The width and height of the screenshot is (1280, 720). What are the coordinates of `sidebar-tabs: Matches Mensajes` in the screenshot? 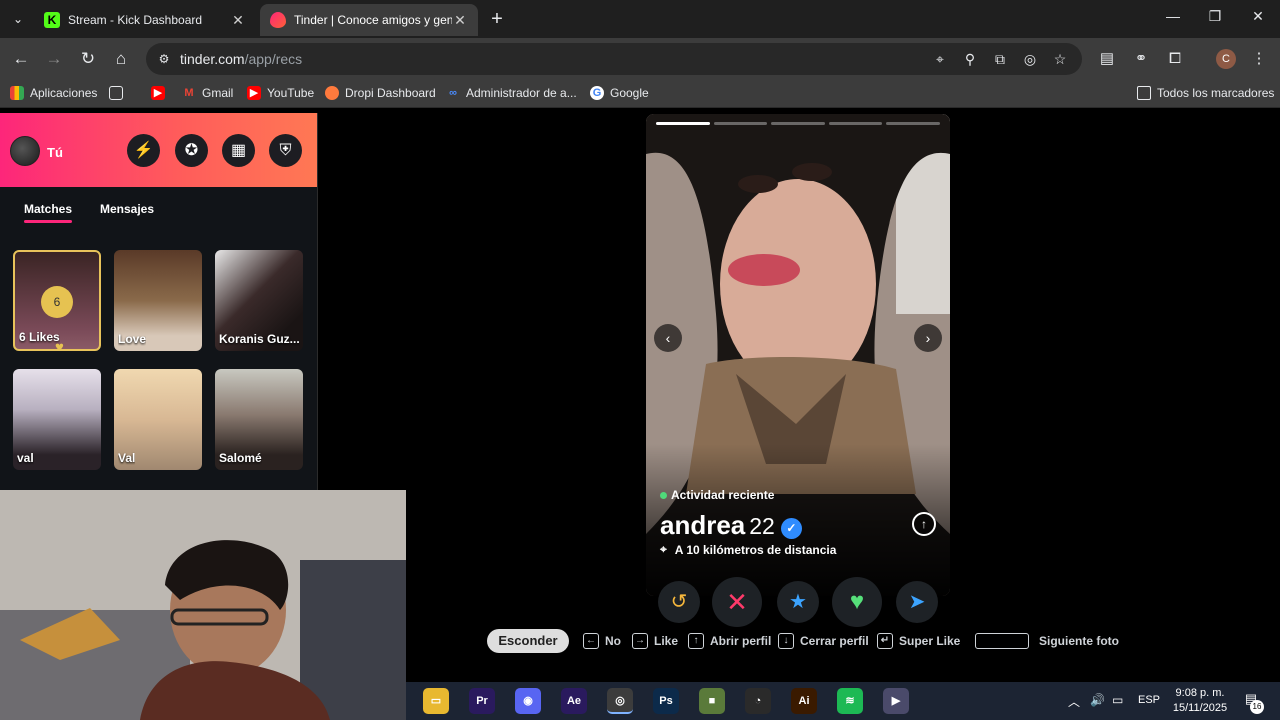 It's located at (158, 209).